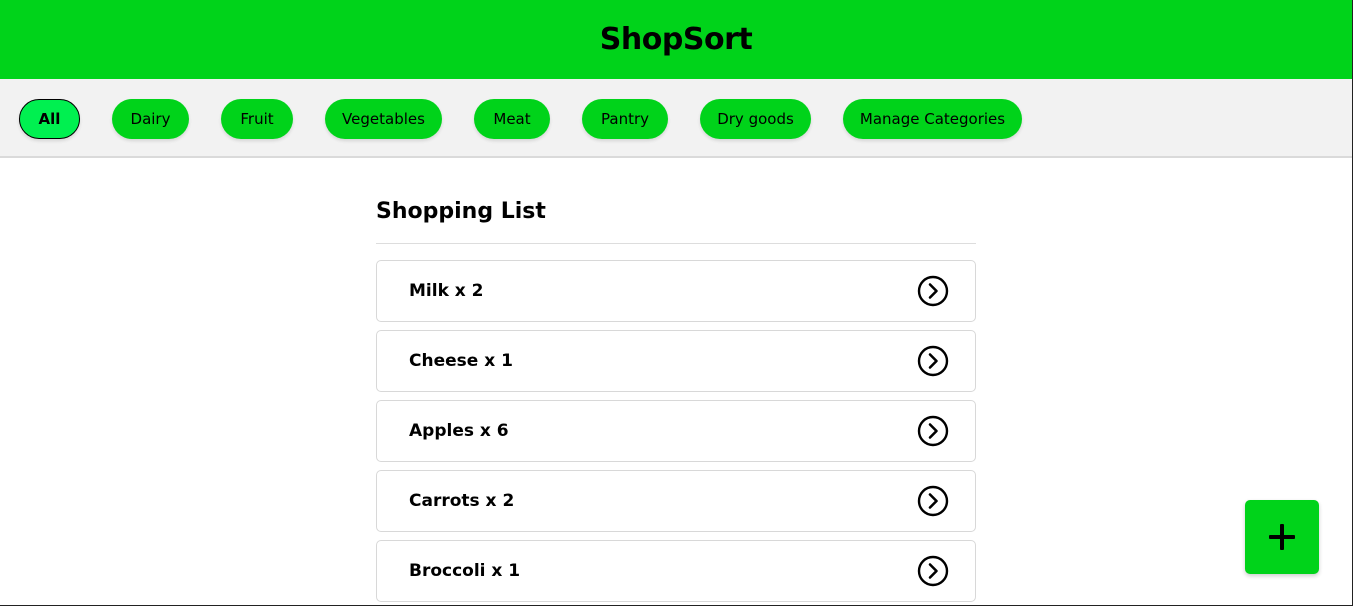 This screenshot has width=1354, height=606. Describe the element at coordinates (465, 571) in the screenshot. I see `item-label: Broccoli x 1` at that location.